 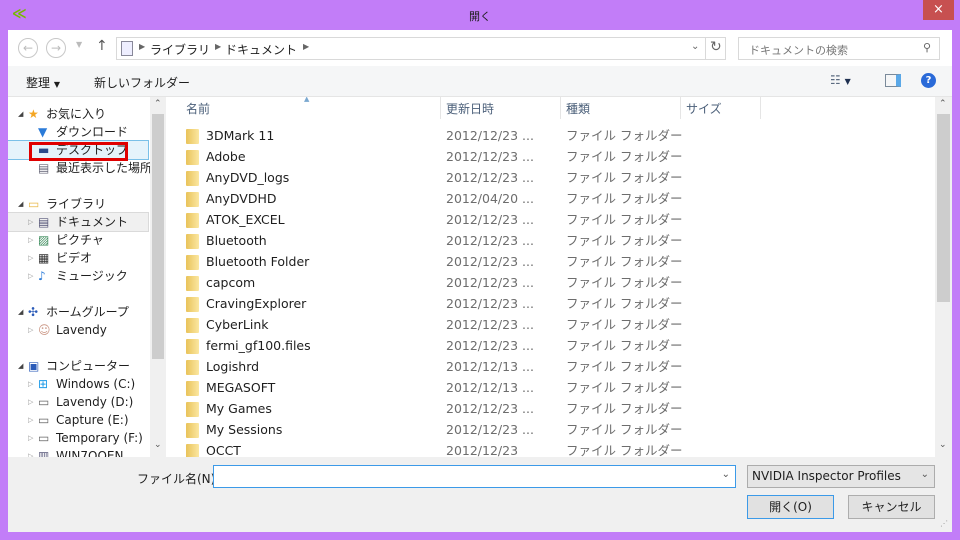 What do you see at coordinates (231, 282) in the screenshot?
I see `file-name: capcom` at bounding box center [231, 282].